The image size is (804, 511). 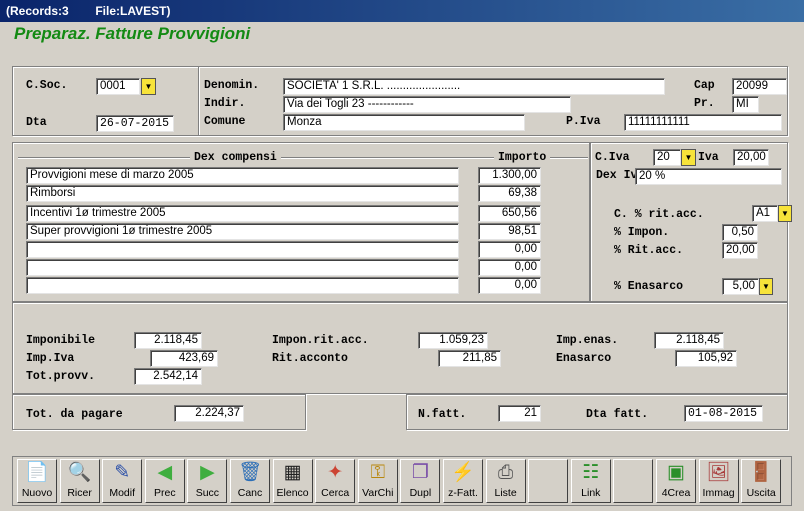 What do you see at coordinates (509, 231) in the screenshot?
I see `importo-field: 98,51` at bounding box center [509, 231].